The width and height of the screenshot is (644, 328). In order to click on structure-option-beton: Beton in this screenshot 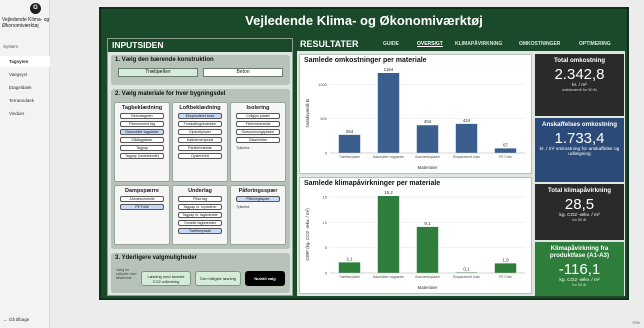, I will do `click(243, 72)`.